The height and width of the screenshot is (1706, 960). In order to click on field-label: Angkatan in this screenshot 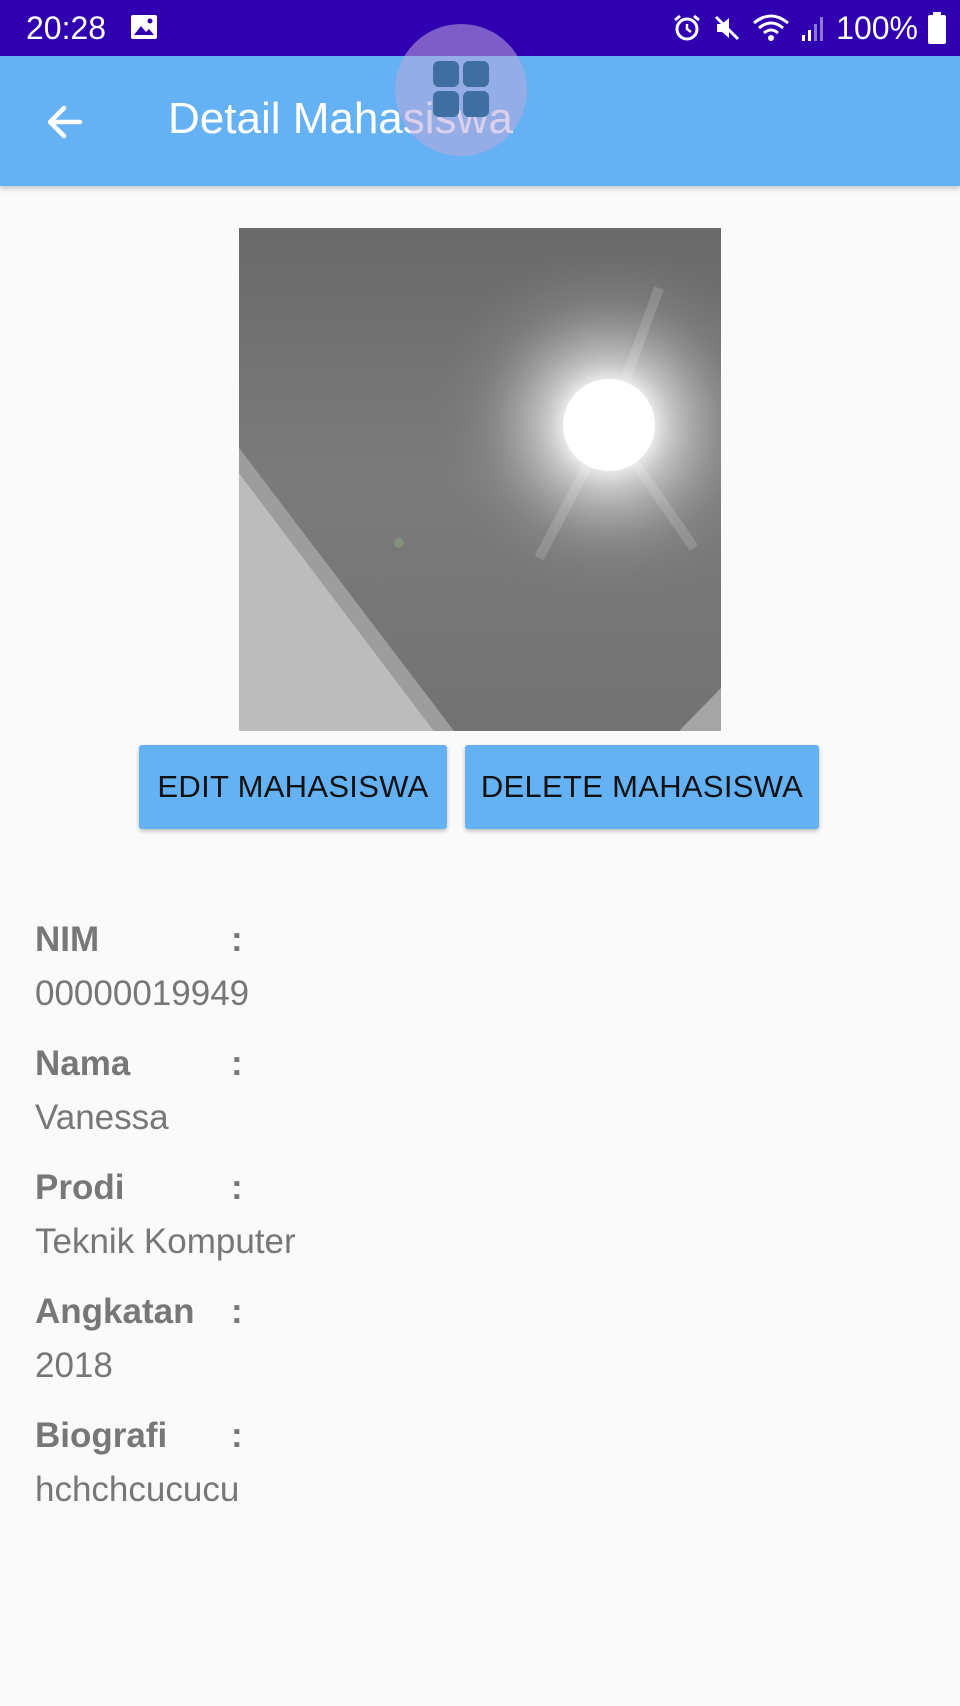, I will do `click(115, 1311)`.